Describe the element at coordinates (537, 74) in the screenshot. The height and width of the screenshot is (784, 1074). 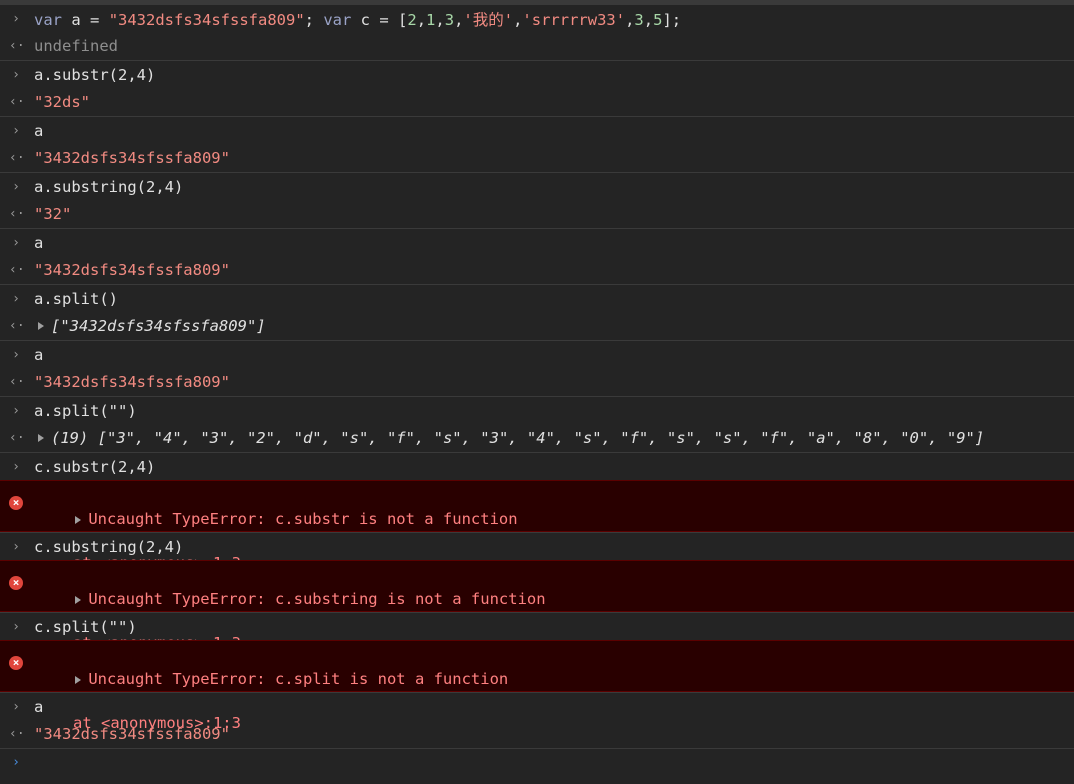
I see `console-input-line: › a.substr(2,4)` at that location.